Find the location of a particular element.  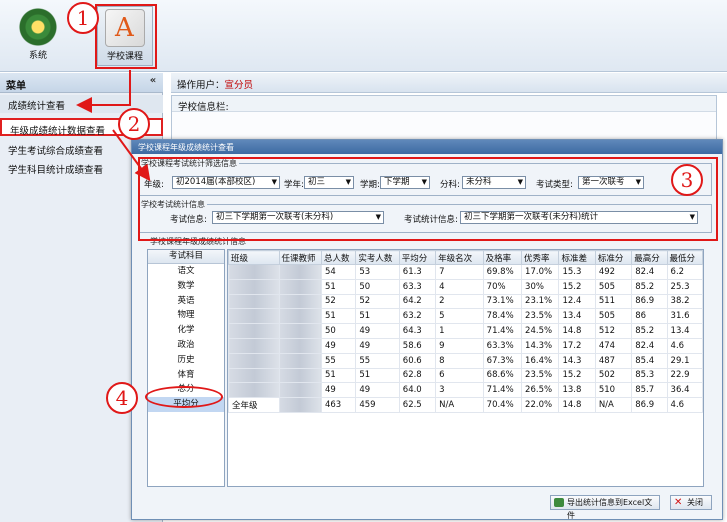

annotation-marker-3: 3 is located at coordinates (687, 180).